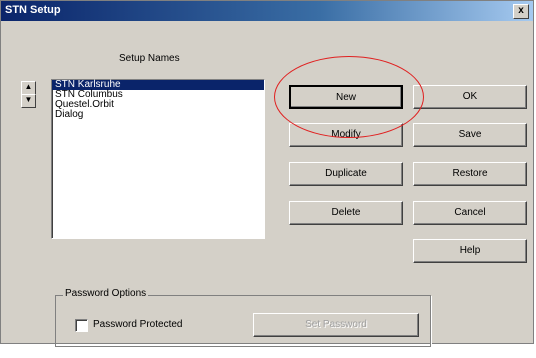  Describe the element at coordinates (346, 97) in the screenshot. I see `new-button: New` at that location.